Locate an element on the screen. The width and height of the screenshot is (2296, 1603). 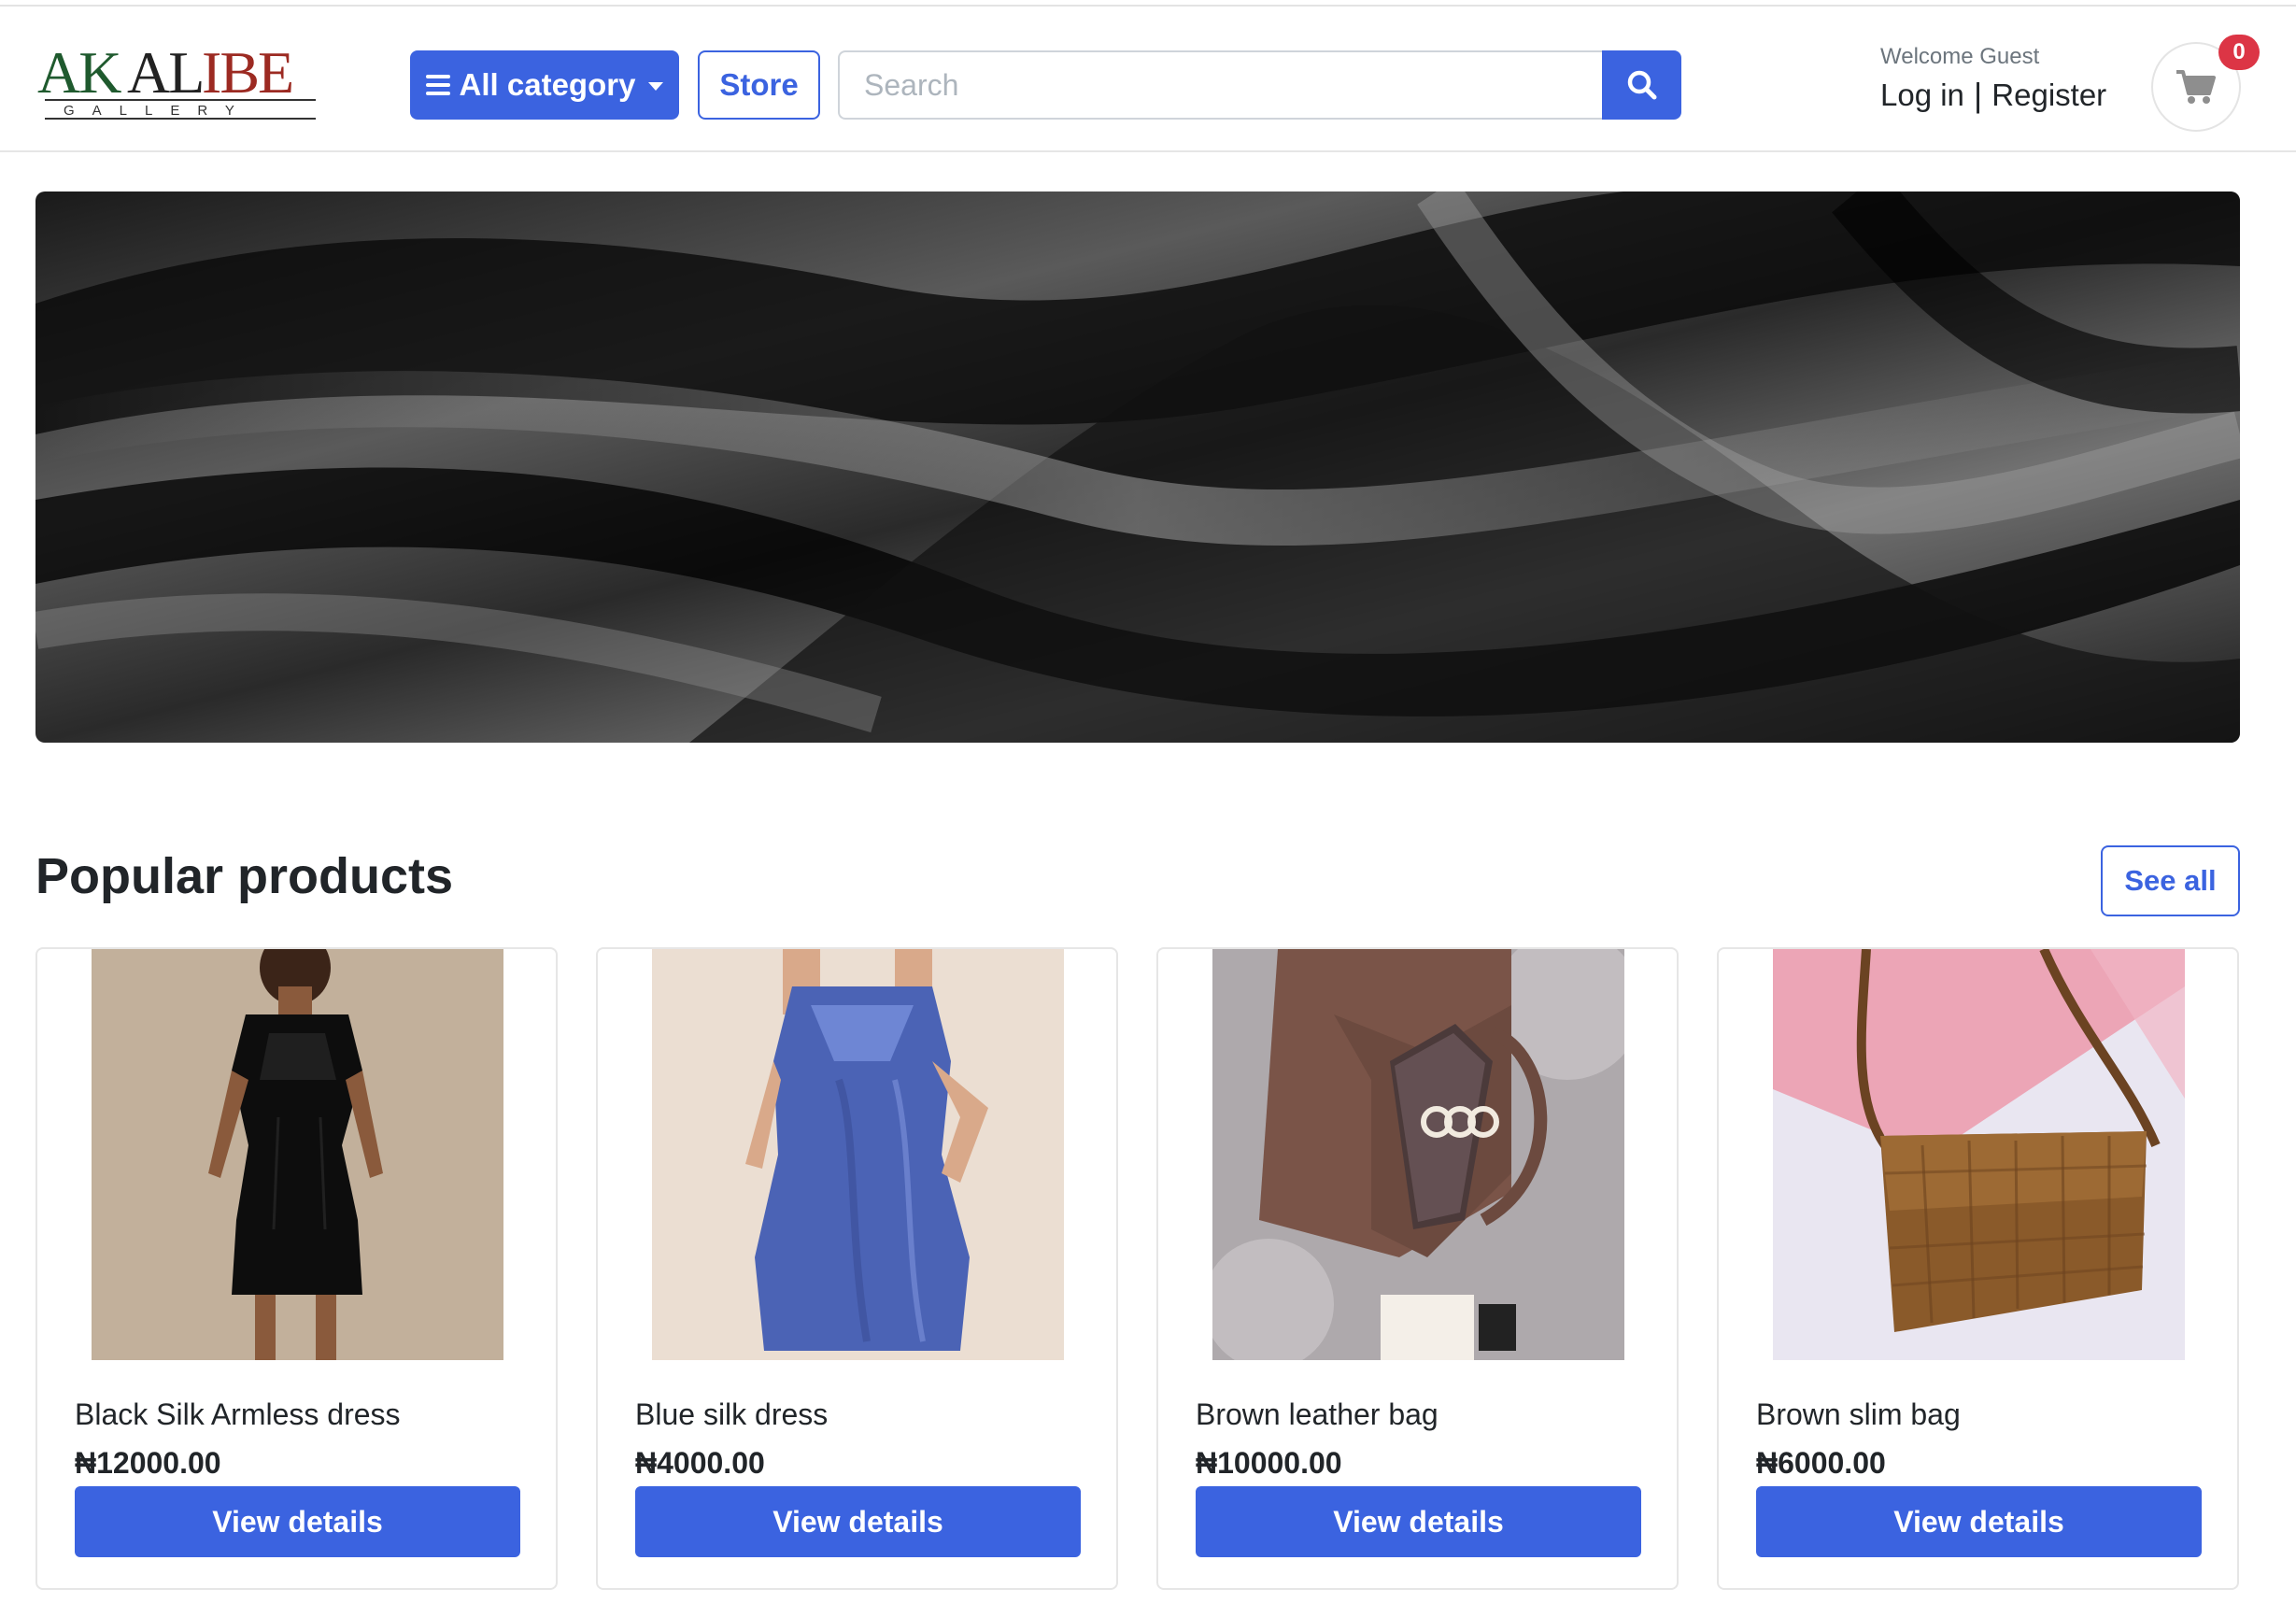
logo-image: AK AL IBE GALLERY is located at coordinates (177, 79).